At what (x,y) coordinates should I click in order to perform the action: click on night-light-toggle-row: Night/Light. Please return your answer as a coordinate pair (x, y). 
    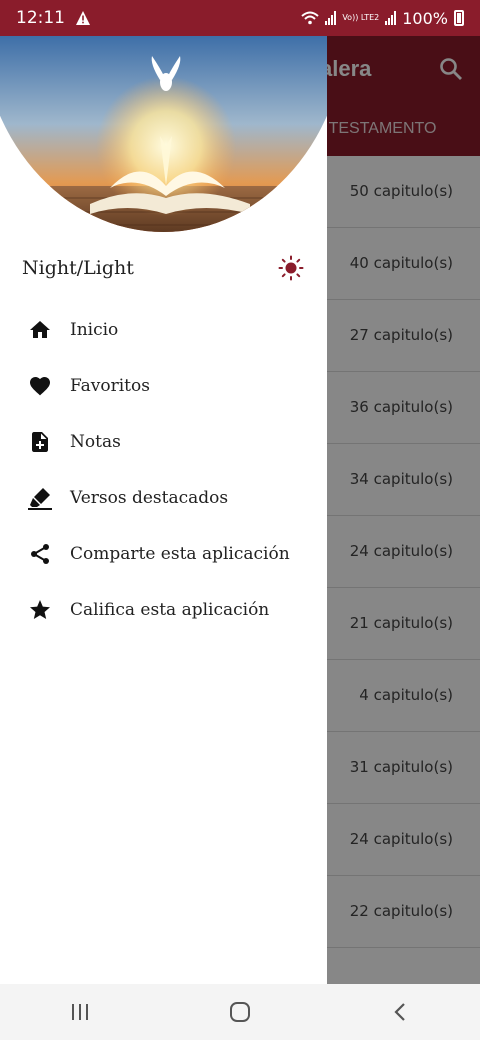
    Looking at the image, I should click on (163, 268).